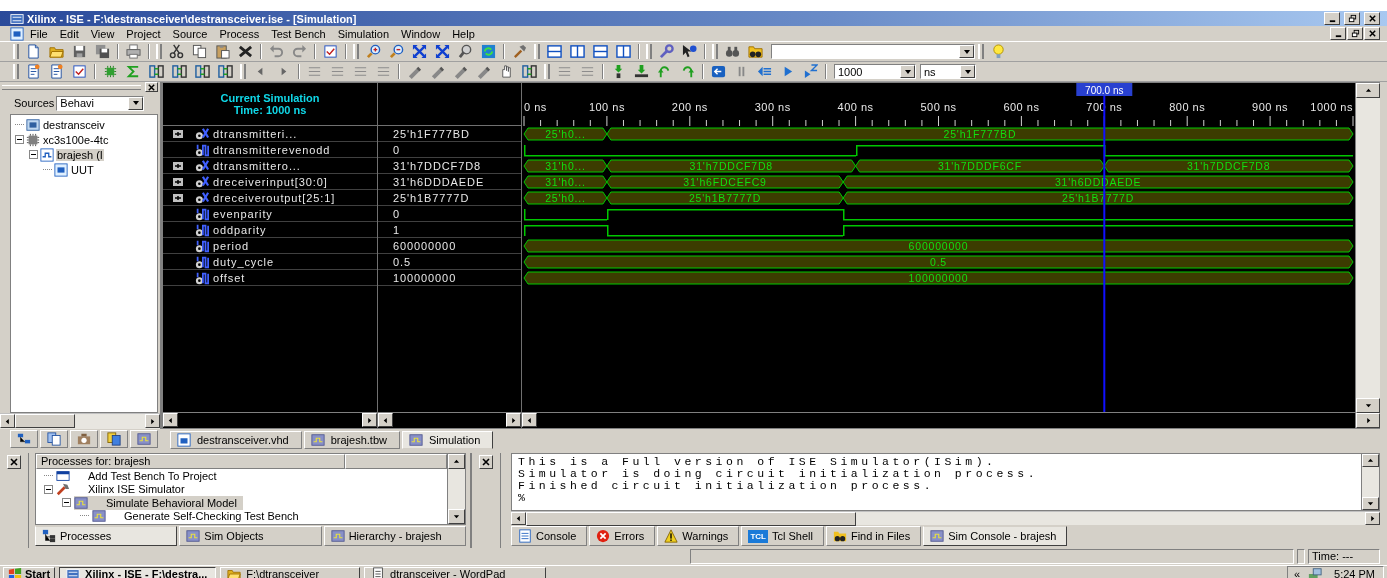 The height and width of the screenshot is (578, 1387). I want to click on menu-item: Project, so click(143, 33).